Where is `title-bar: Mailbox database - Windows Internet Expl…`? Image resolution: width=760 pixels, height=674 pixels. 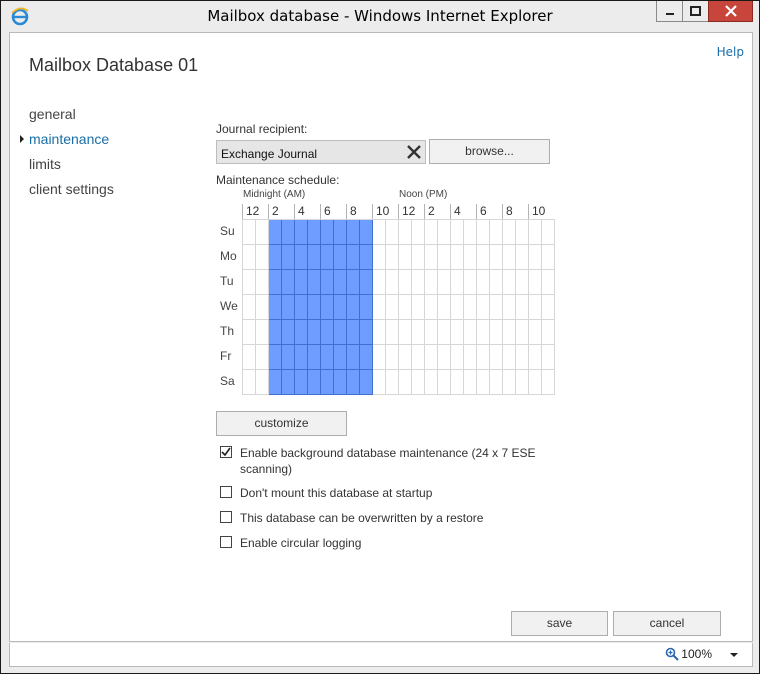
title-bar: Mailbox database - Windows Internet Expl… is located at coordinates (380, 16).